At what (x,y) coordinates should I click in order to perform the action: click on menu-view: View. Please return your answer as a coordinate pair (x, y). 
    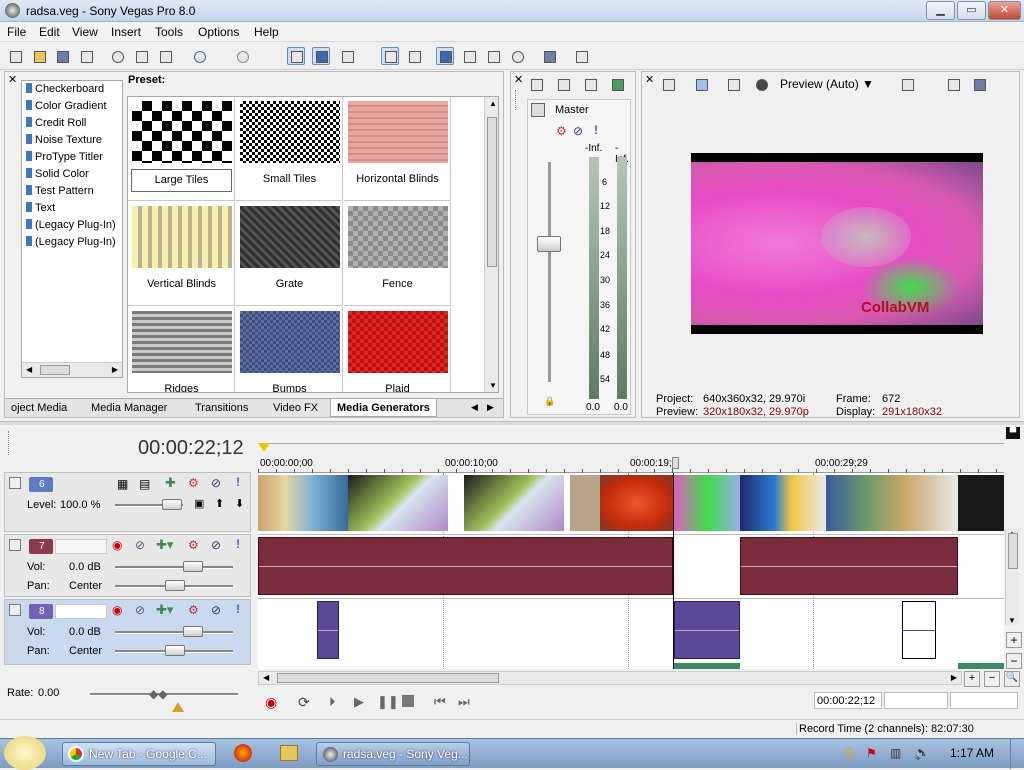
    Looking at the image, I should click on (85, 32).